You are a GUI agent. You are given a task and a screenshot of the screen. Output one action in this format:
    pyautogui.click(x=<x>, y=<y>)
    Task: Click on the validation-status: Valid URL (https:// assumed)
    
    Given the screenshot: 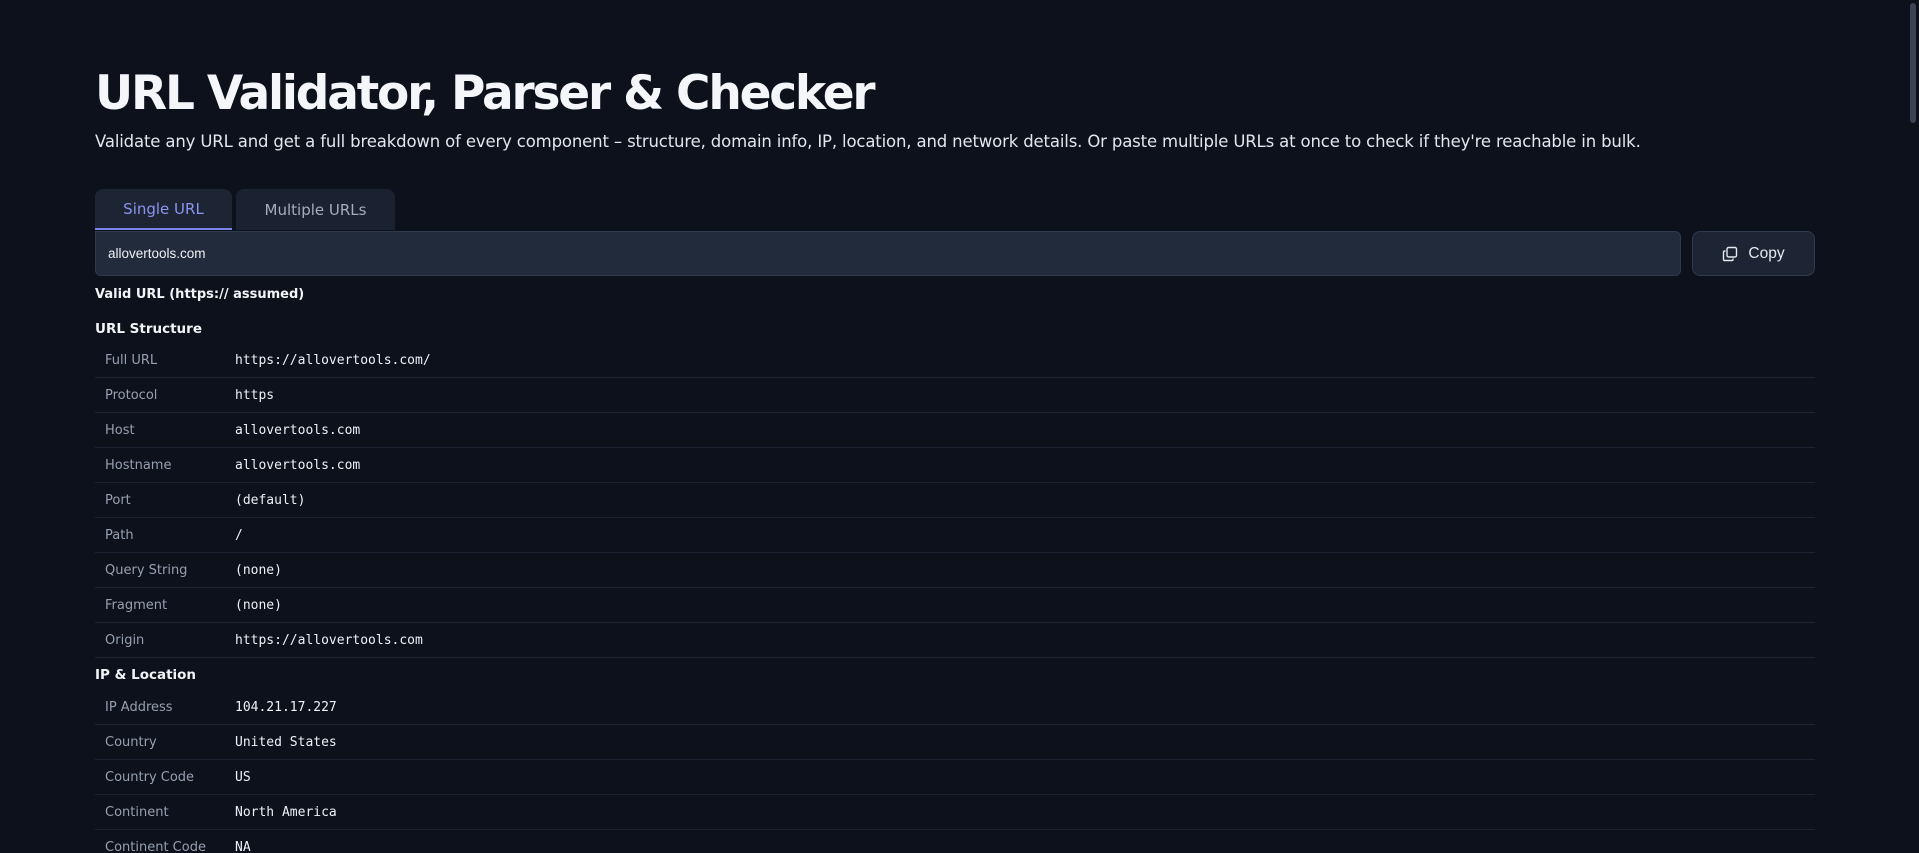 What is the action you would take?
    pyautogui.click(x=200, y=294)
    